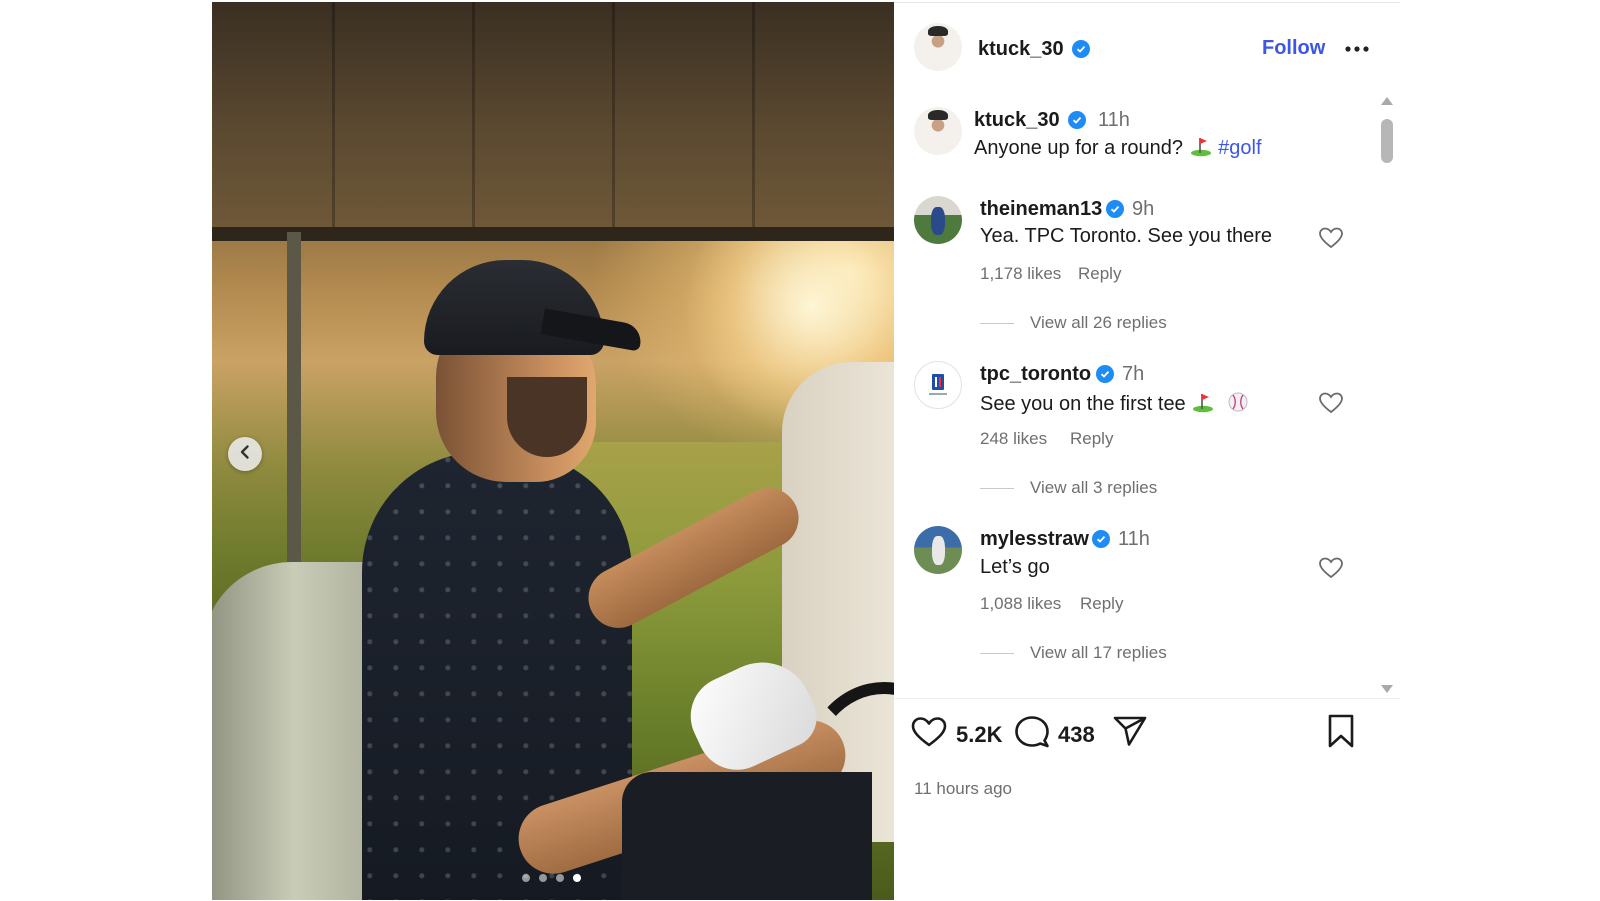 This screenshot has height=901, width=1600. I want to click on scrollbar-thumb, so click(1387, 141).